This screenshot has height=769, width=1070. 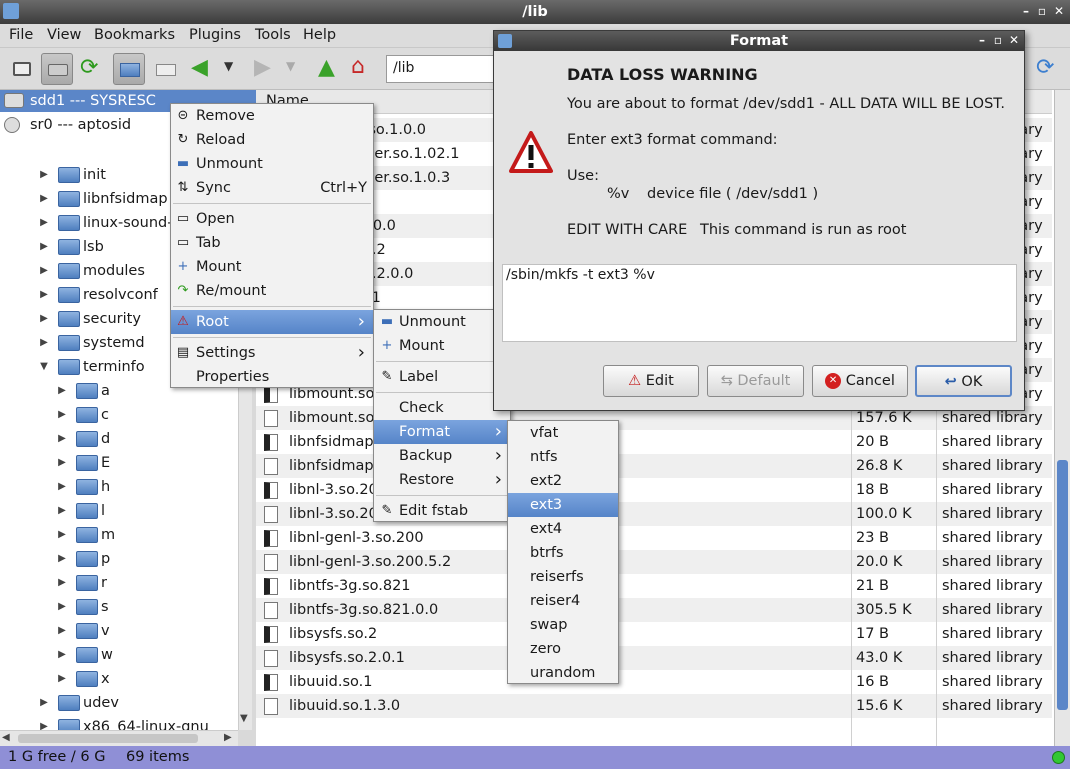 I want to click on menu-item-unmount: ▬ Unmount, so click(x=272, y=164).